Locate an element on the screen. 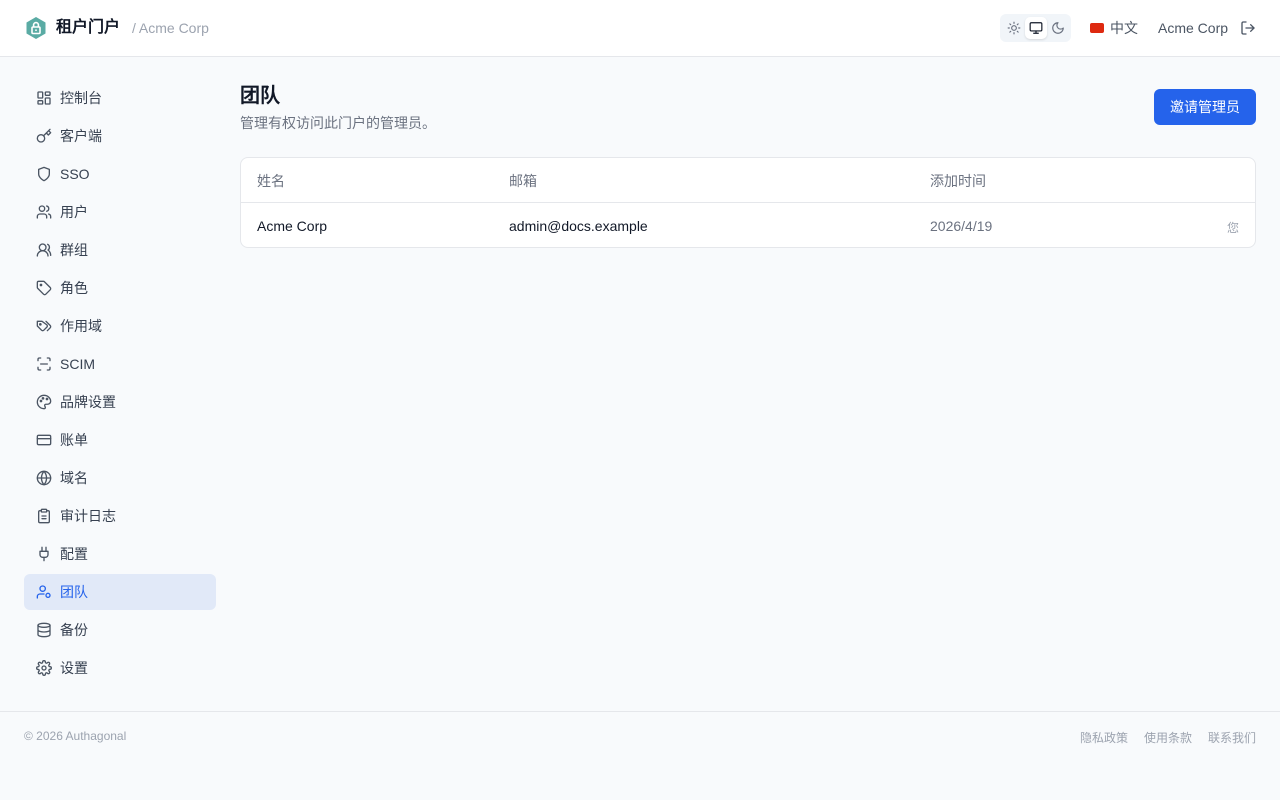 The width and height of the screenshot is (1280, 800). sidebar-item-billing: 账单 is located at coordinates (120, 440).